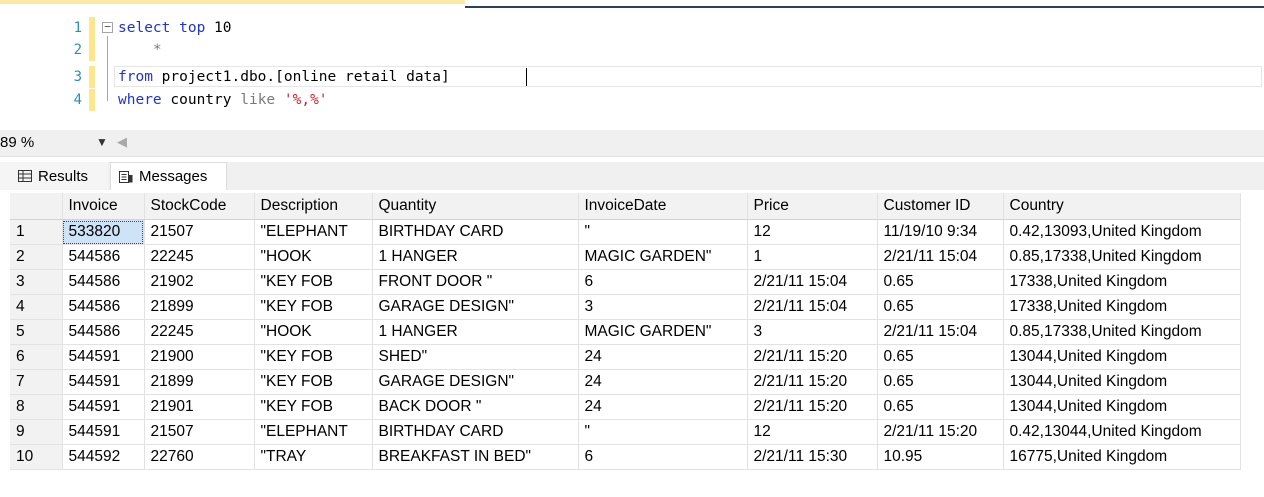 The width and height of the screenshot is (1264, 497). What do you see at coordinates (940, 232) in the screenshot?
I see `grid-cell: 11/19/10 9:34` at bounding box center [940, 232].